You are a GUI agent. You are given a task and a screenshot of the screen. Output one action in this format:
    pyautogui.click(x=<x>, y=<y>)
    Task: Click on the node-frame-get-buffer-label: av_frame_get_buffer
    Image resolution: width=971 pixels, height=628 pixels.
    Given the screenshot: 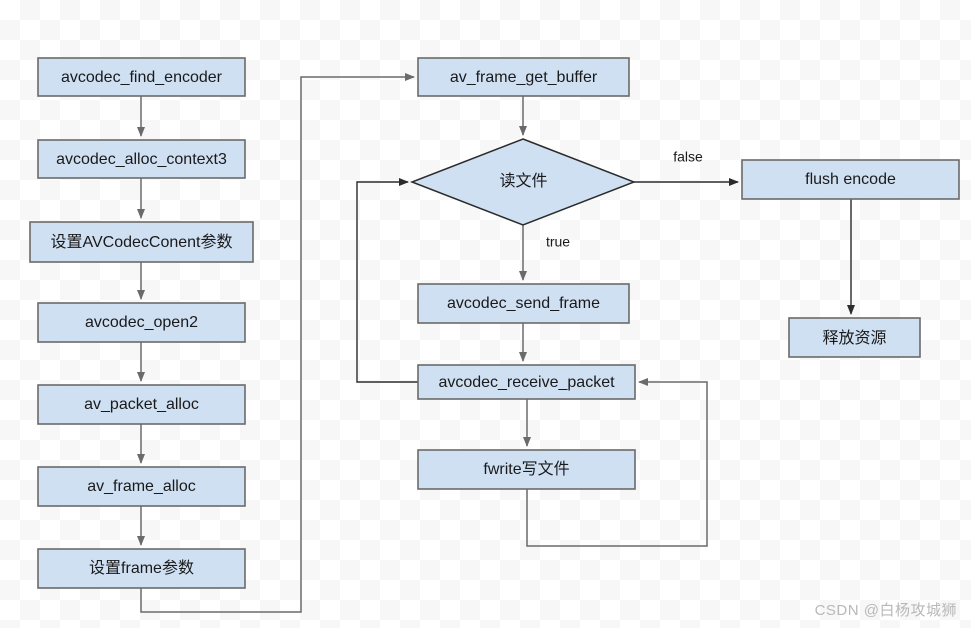 What is the action you would take?
    pyautogui.click(x=524, y=77)
    